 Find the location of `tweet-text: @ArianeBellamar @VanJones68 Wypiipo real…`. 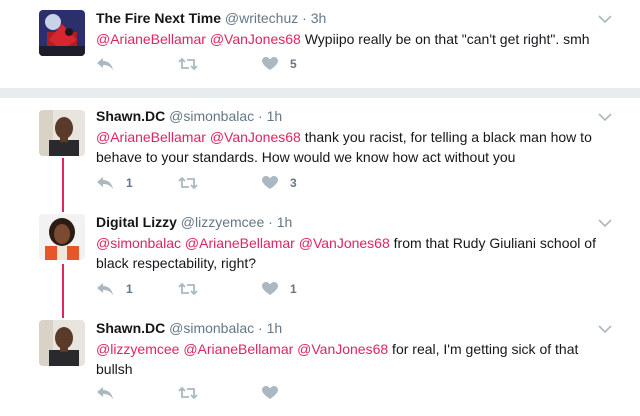

tweet-text: @ArianeBellamar @VanJones68 Wypiipo real… is located at coordinates (356, 39).